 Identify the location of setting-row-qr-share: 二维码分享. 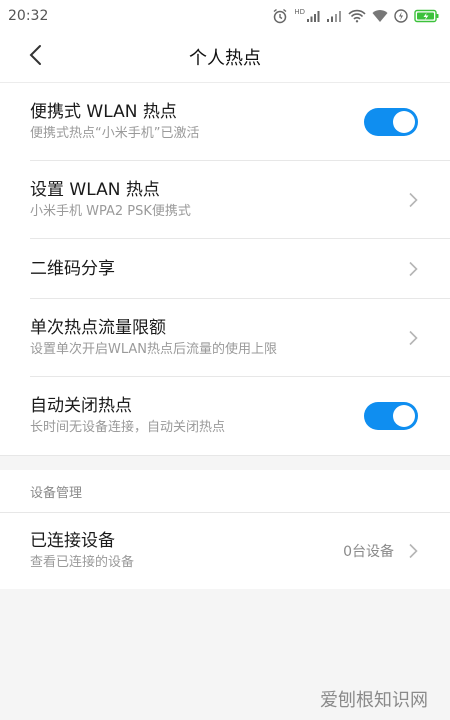
(240, 269).